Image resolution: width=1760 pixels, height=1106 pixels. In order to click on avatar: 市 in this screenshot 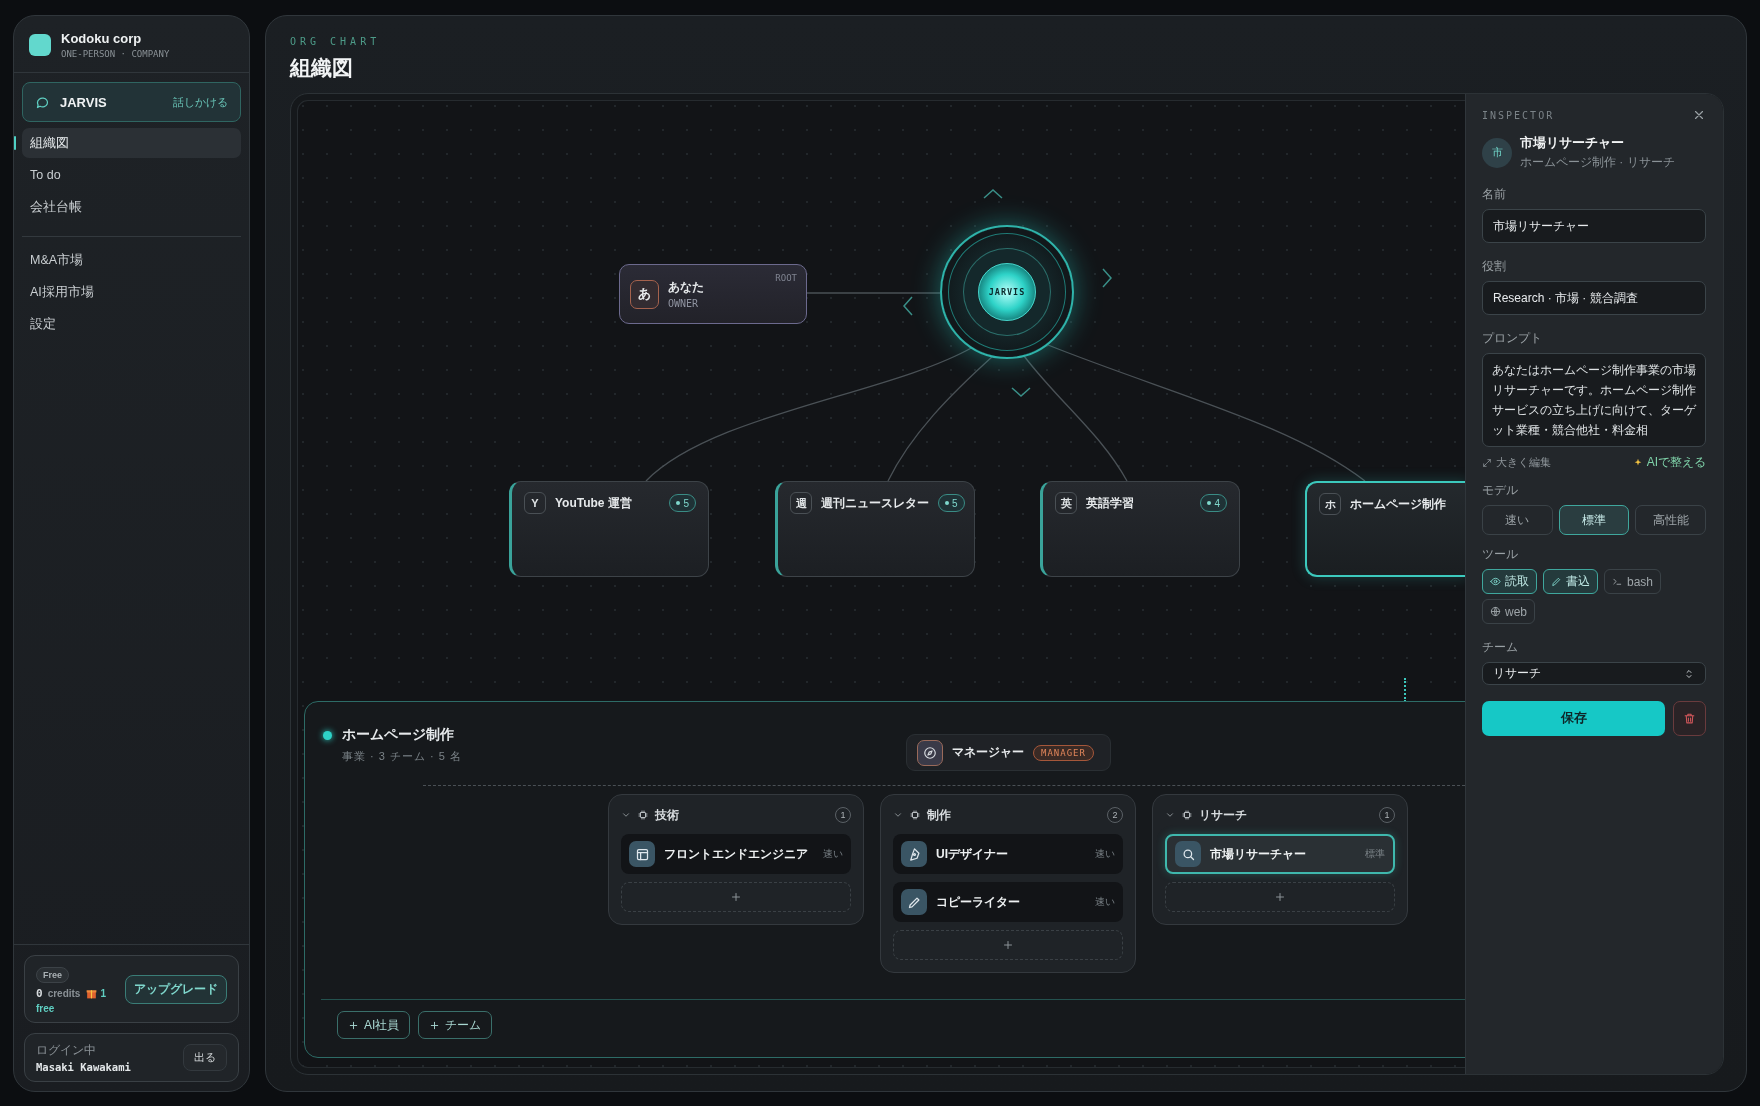, I will do `click(1497, 152)`.